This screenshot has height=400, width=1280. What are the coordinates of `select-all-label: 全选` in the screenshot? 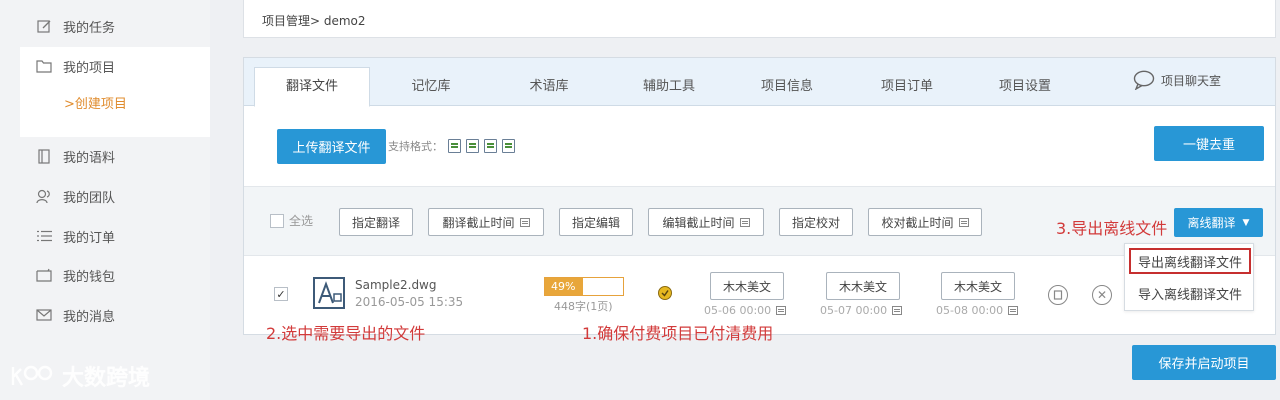 It's located at (301, 221).